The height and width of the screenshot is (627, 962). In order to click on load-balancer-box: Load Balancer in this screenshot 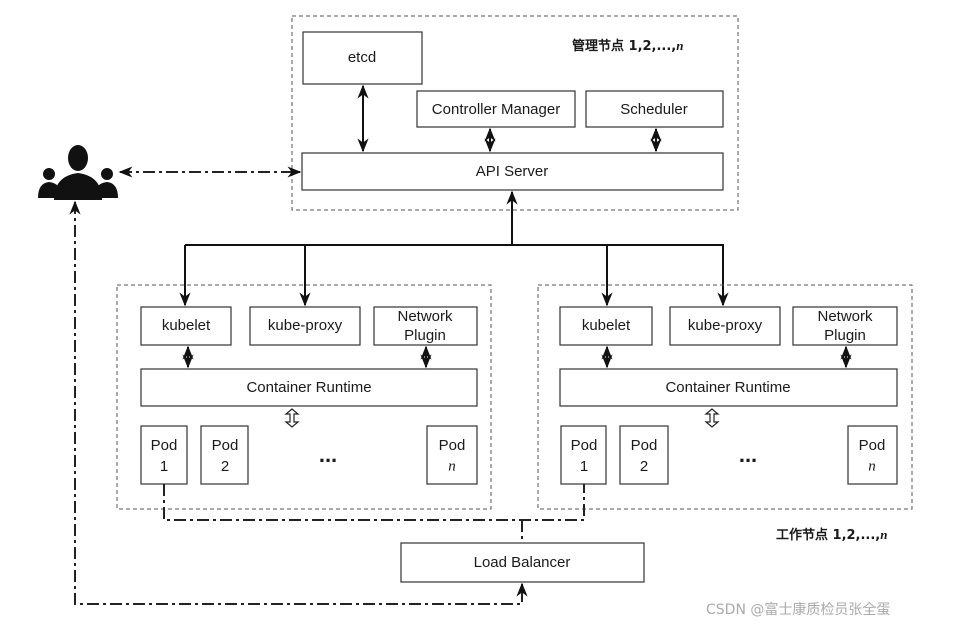, I will do `click(522, 562)`.